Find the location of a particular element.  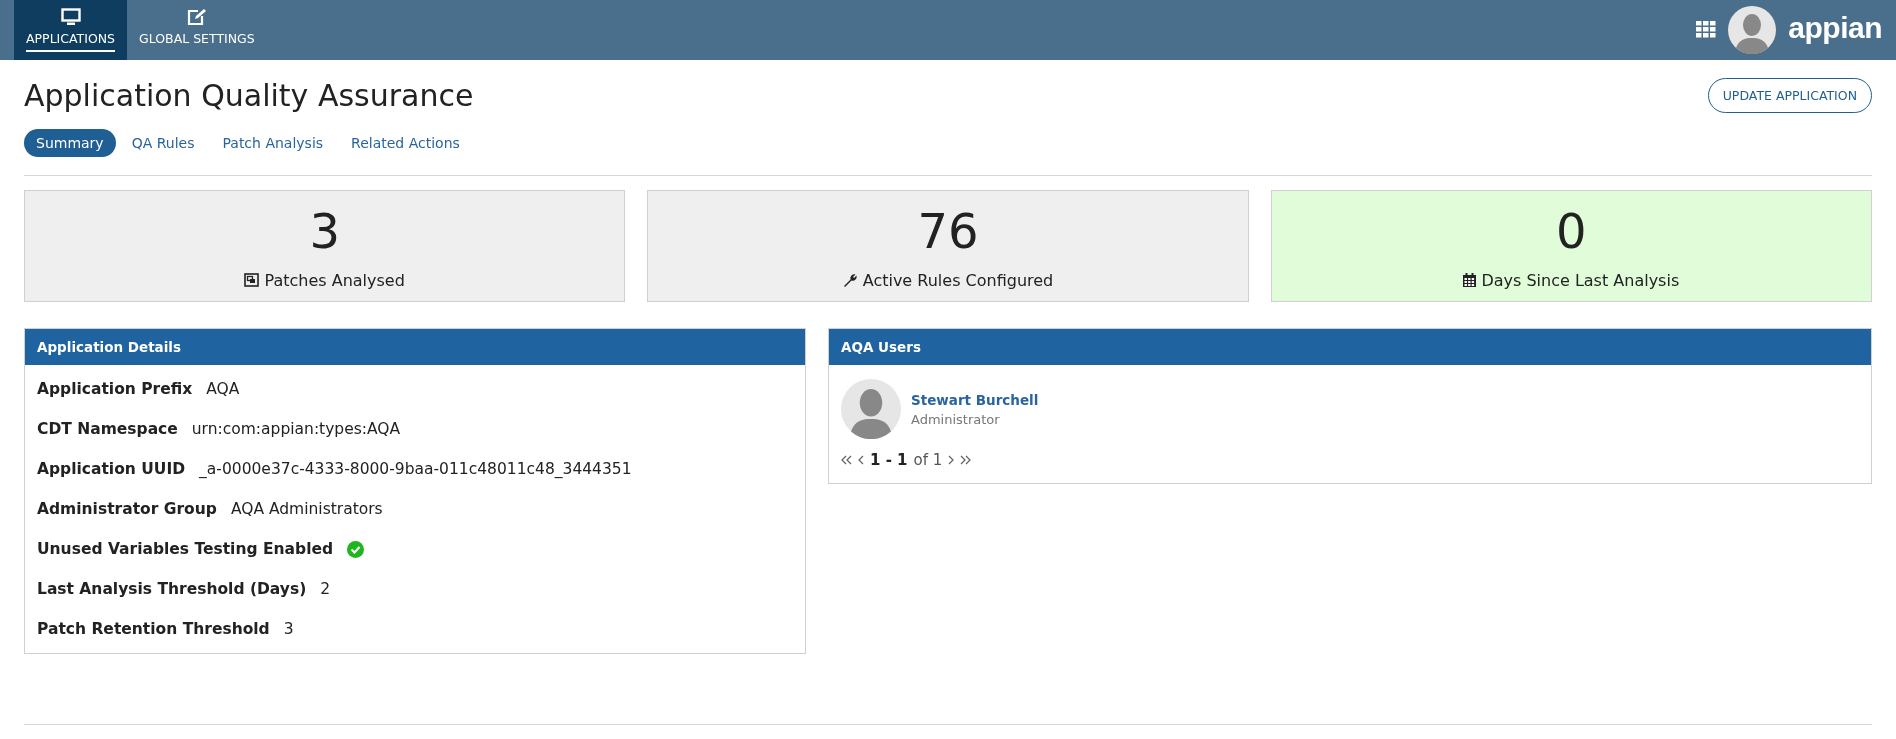

panel-header: Application Details is located at coordinates (415, 347).